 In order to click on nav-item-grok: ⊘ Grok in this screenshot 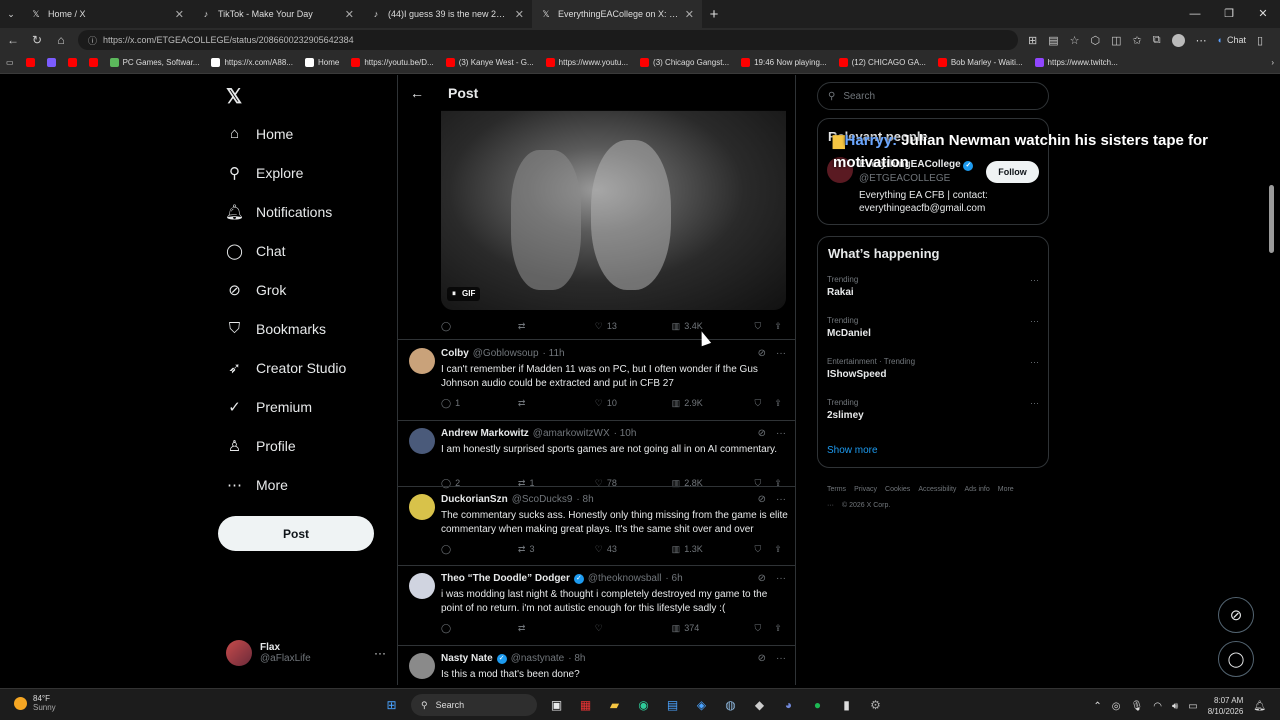, I will do `click(256, 290)`.